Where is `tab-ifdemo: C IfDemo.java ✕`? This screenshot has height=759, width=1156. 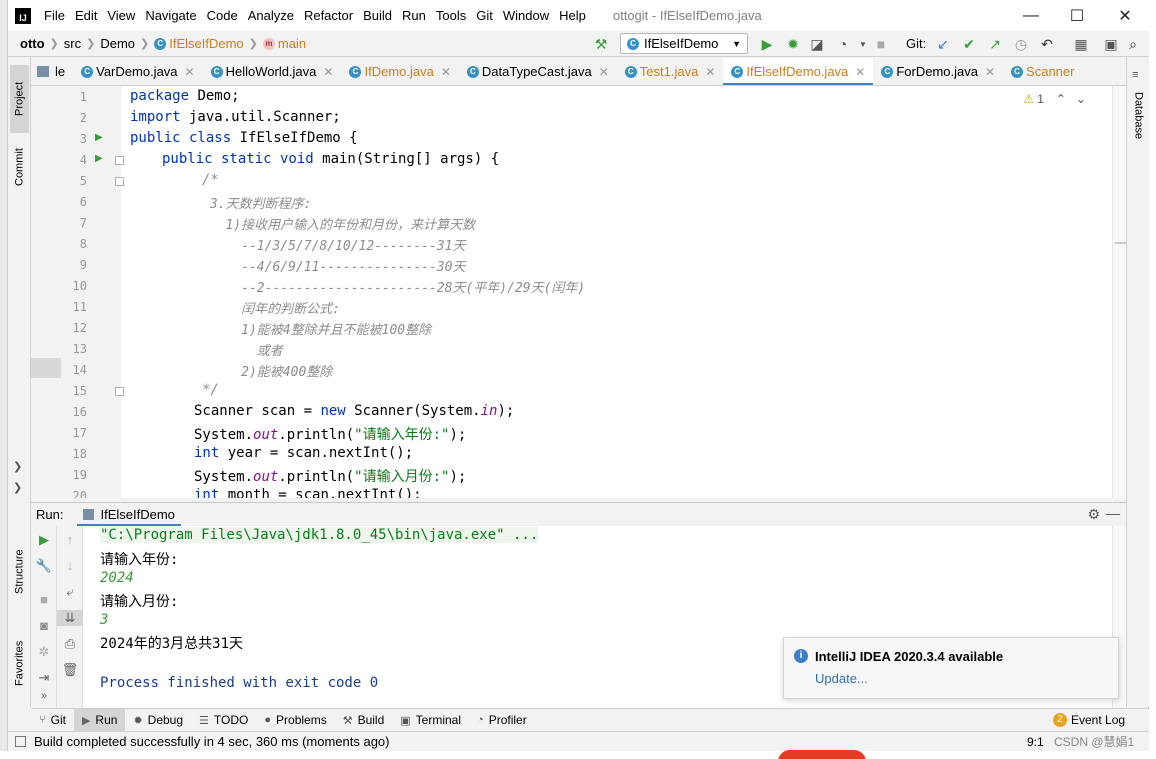 tab-ifdemo: C IfDemo.java ✕ is located at coordinates (399, 71).